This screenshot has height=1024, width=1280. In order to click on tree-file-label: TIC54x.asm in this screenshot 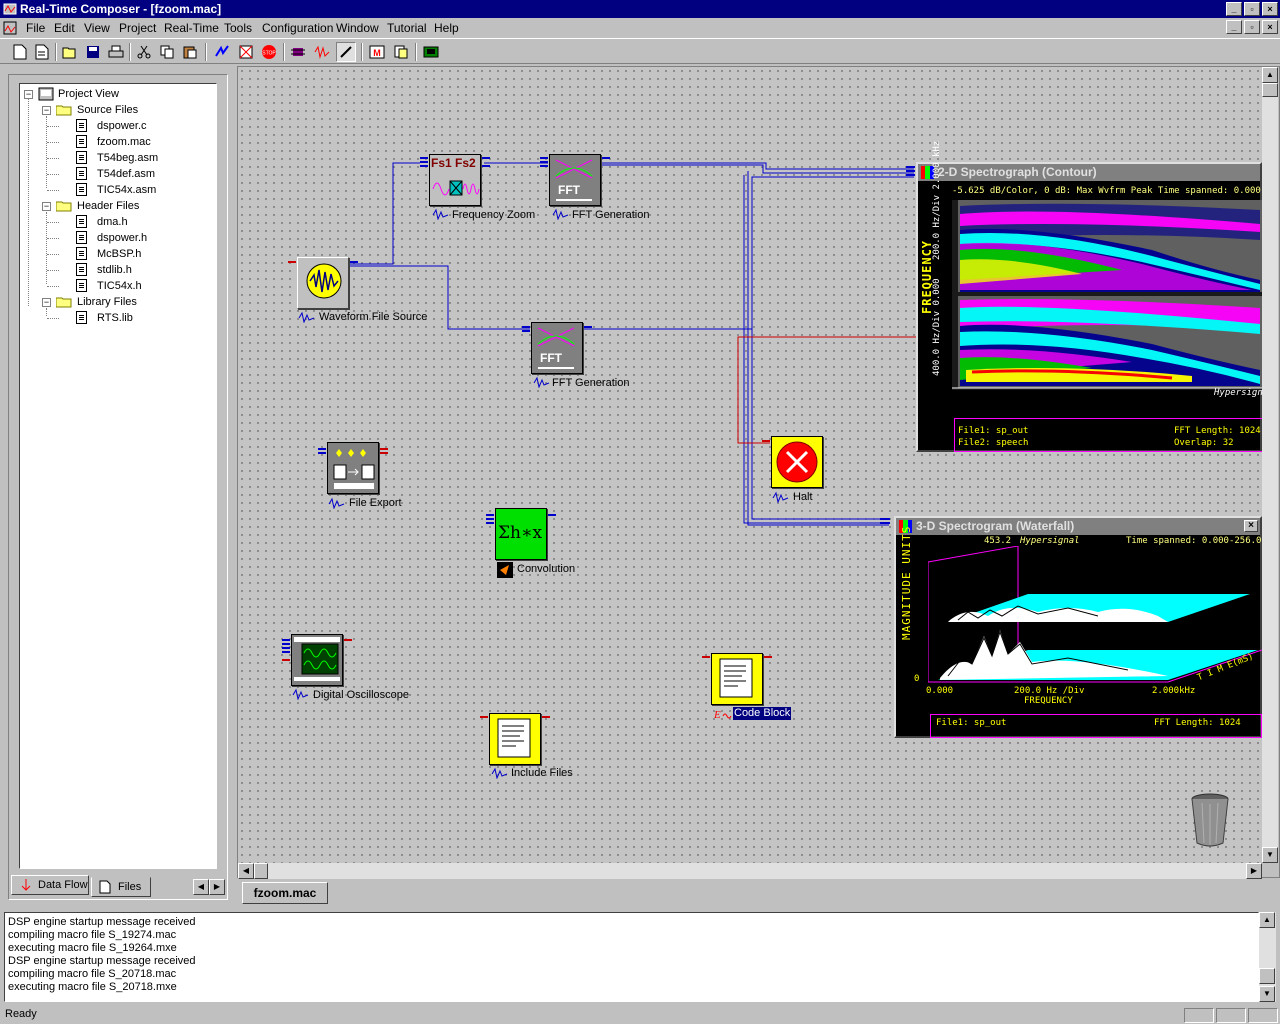, I will do `click(127, 190)`.